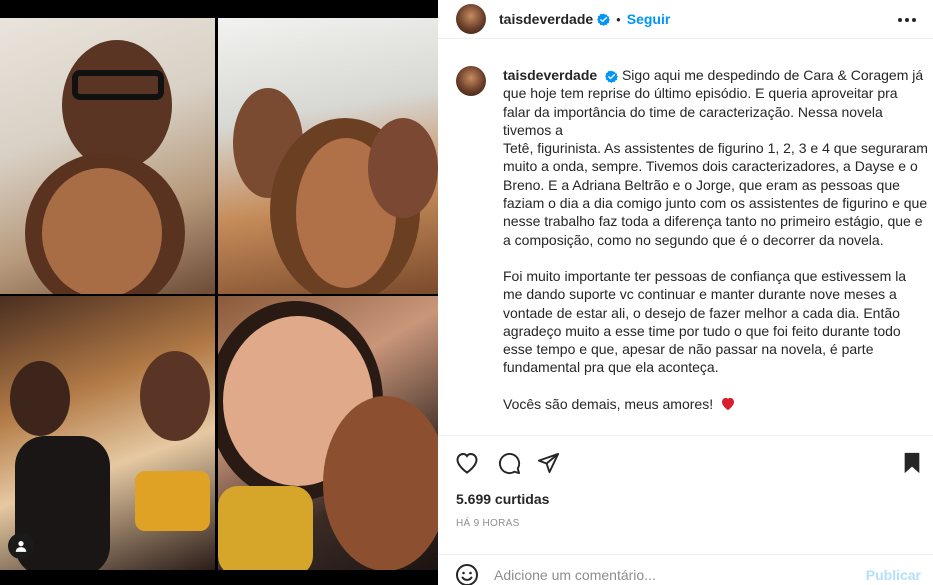 The height and width of the screenshot is (585, 933). I want to click on post-timestamp: HÁ 9 HORAS, so click(488, 523).